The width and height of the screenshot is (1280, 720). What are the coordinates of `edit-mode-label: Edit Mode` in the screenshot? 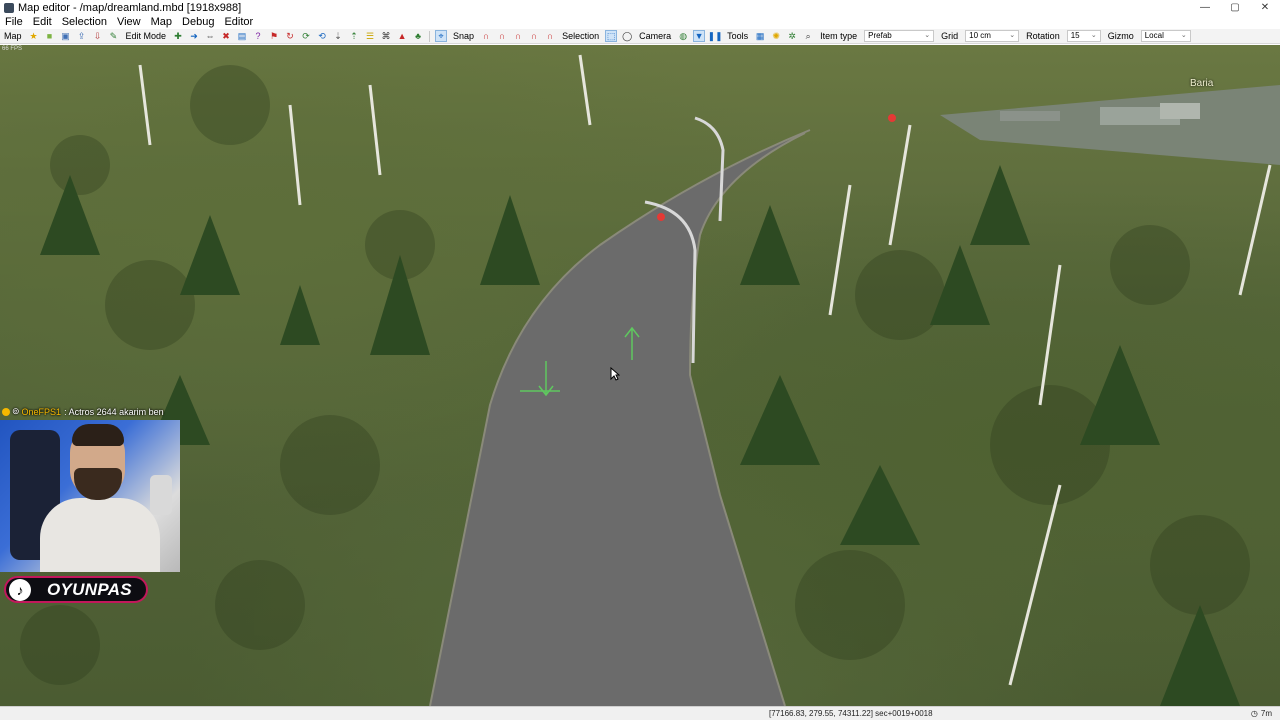 It's located at (146, 36).